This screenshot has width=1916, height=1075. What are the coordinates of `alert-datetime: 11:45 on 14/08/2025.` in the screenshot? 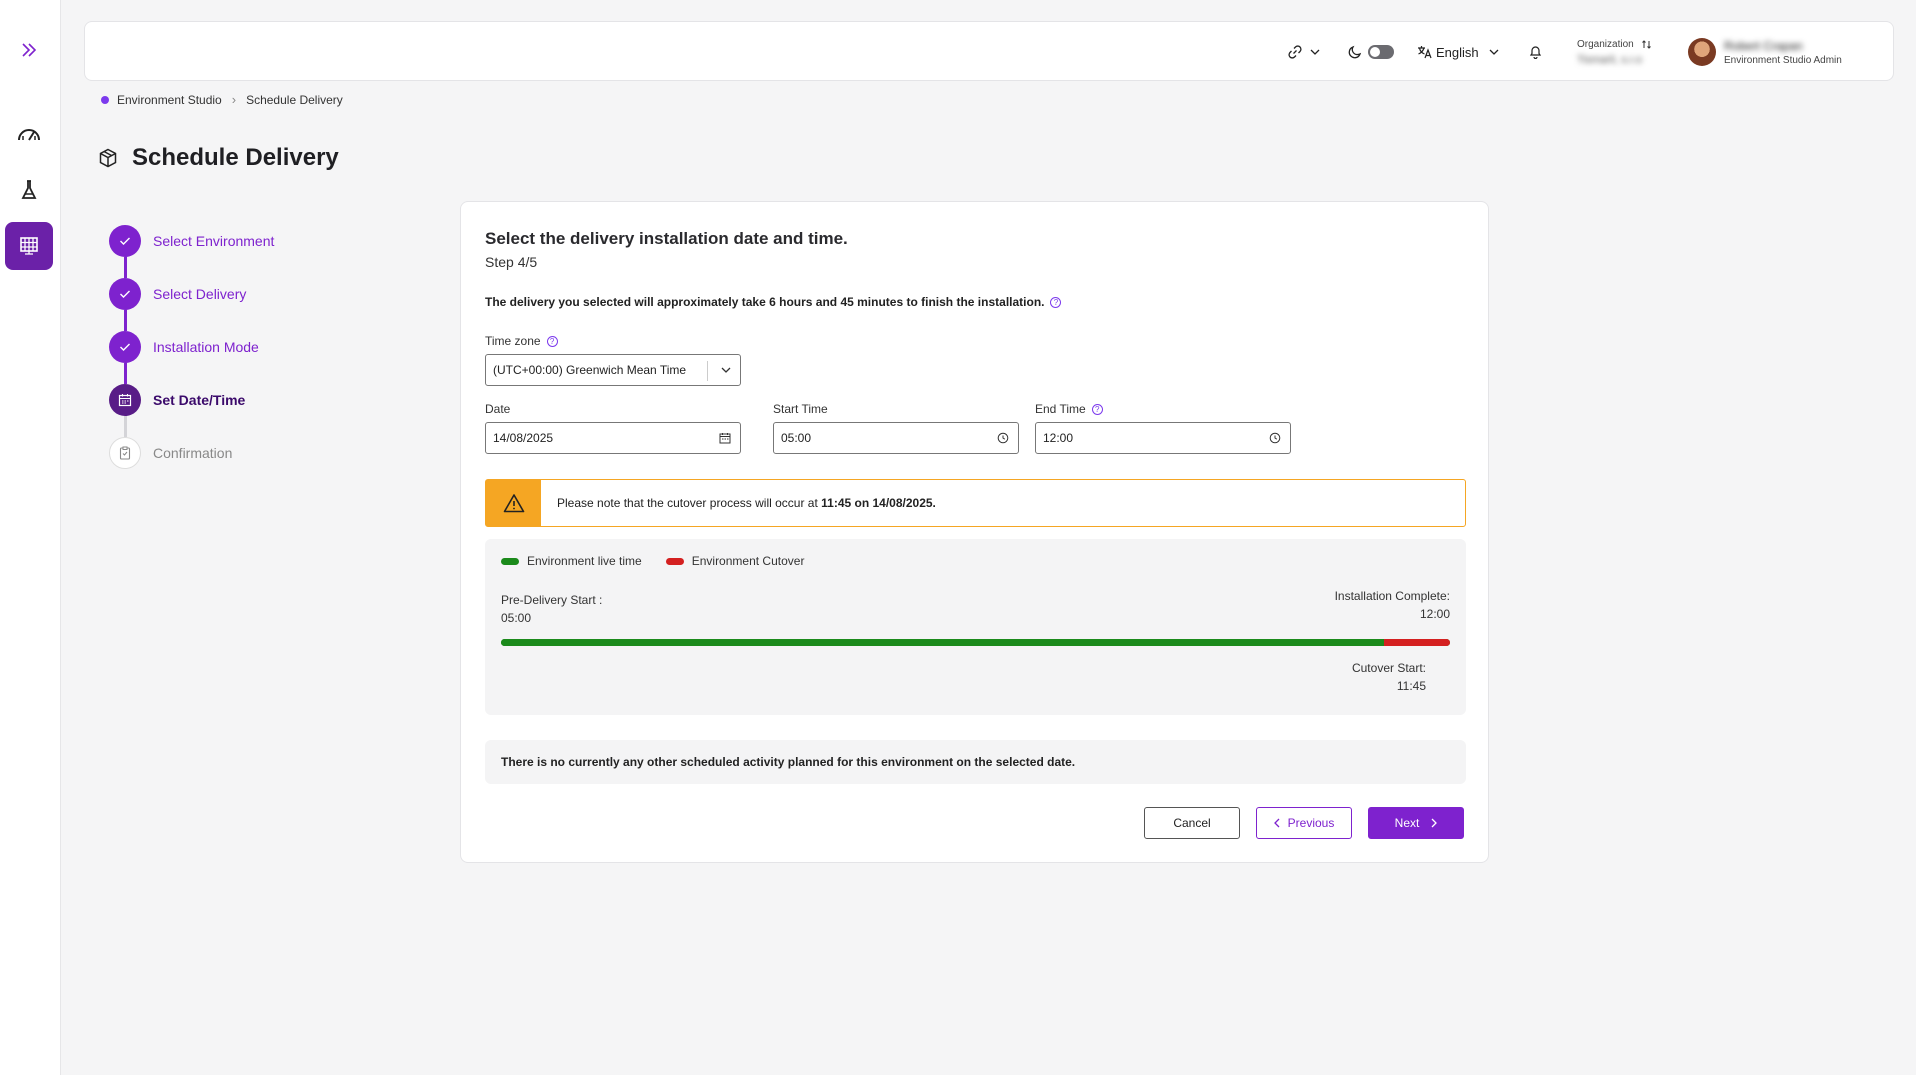 It's located at (878, 503).